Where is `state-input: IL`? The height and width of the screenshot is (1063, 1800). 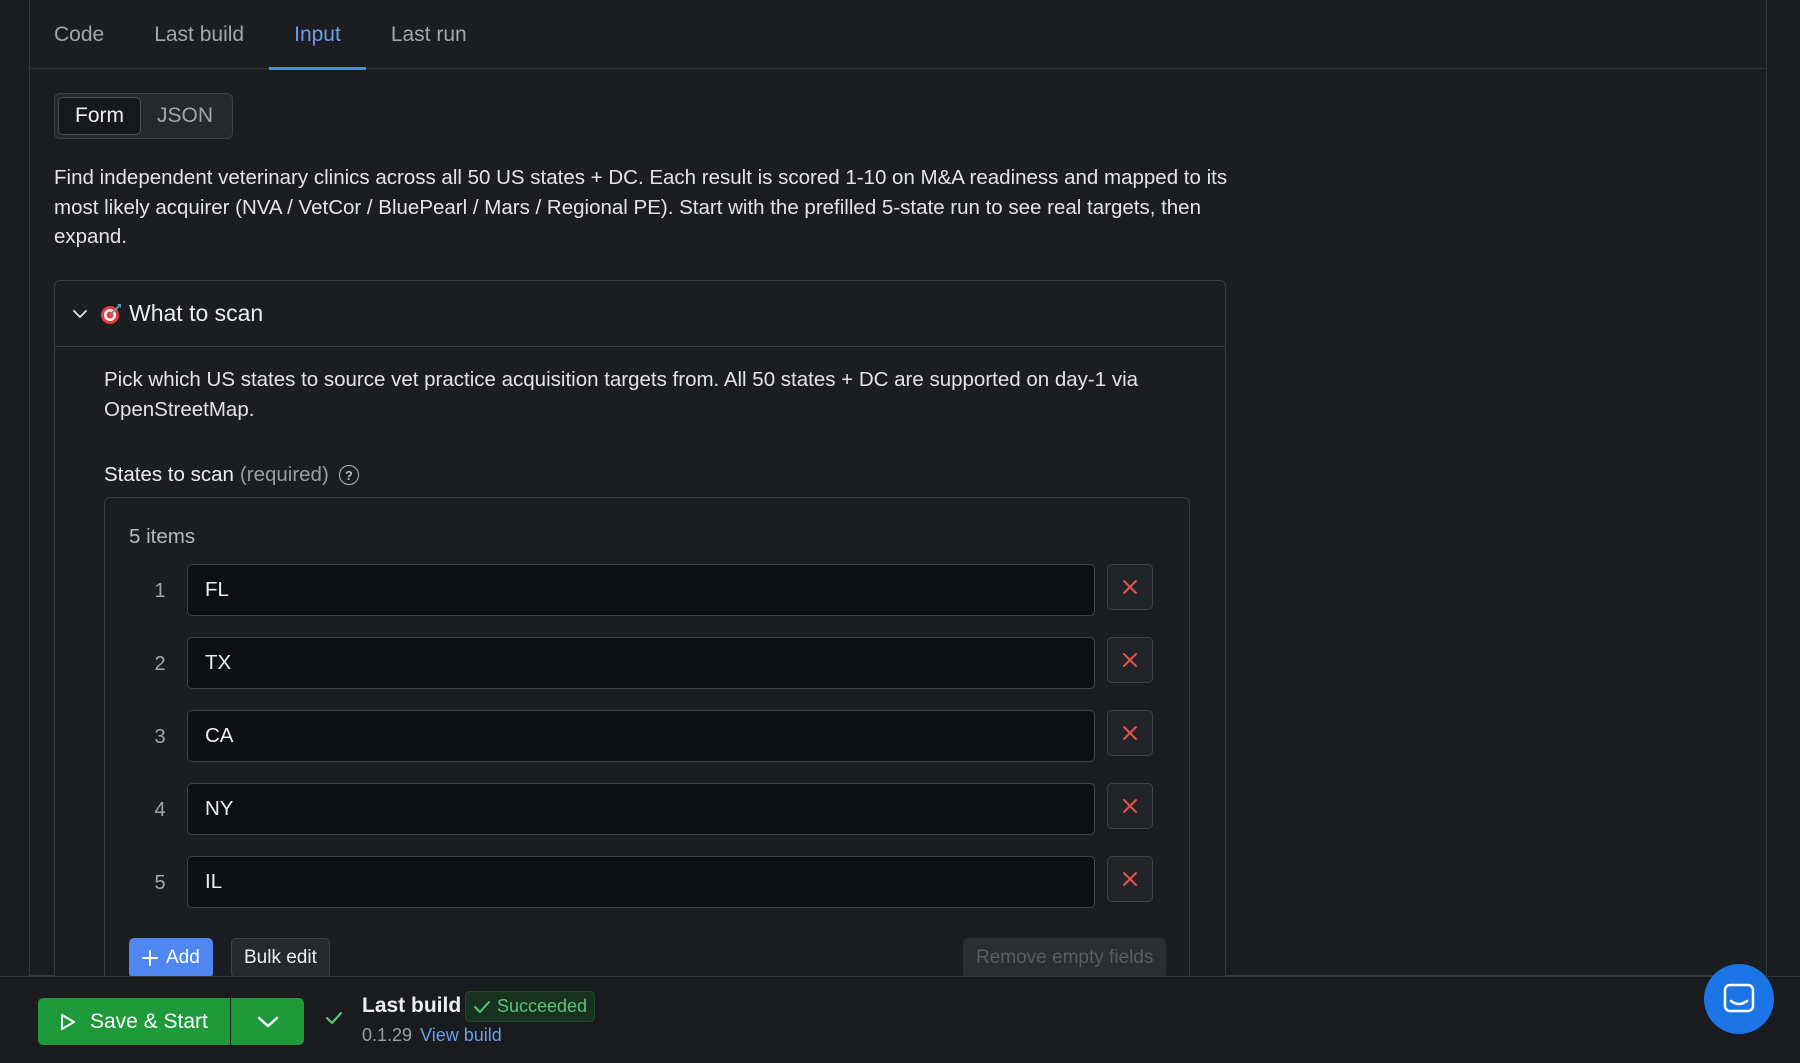 state-input: IL is located at coordinates (641, 882).